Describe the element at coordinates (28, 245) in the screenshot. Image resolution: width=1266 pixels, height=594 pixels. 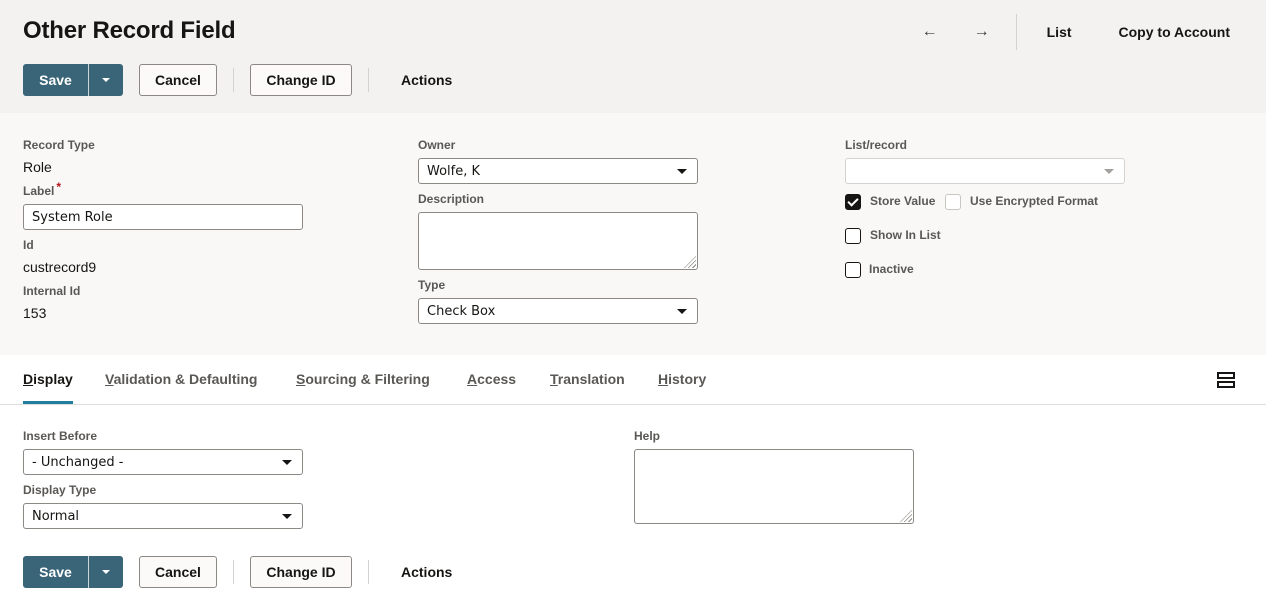
I see `id-label: Id` at that location.